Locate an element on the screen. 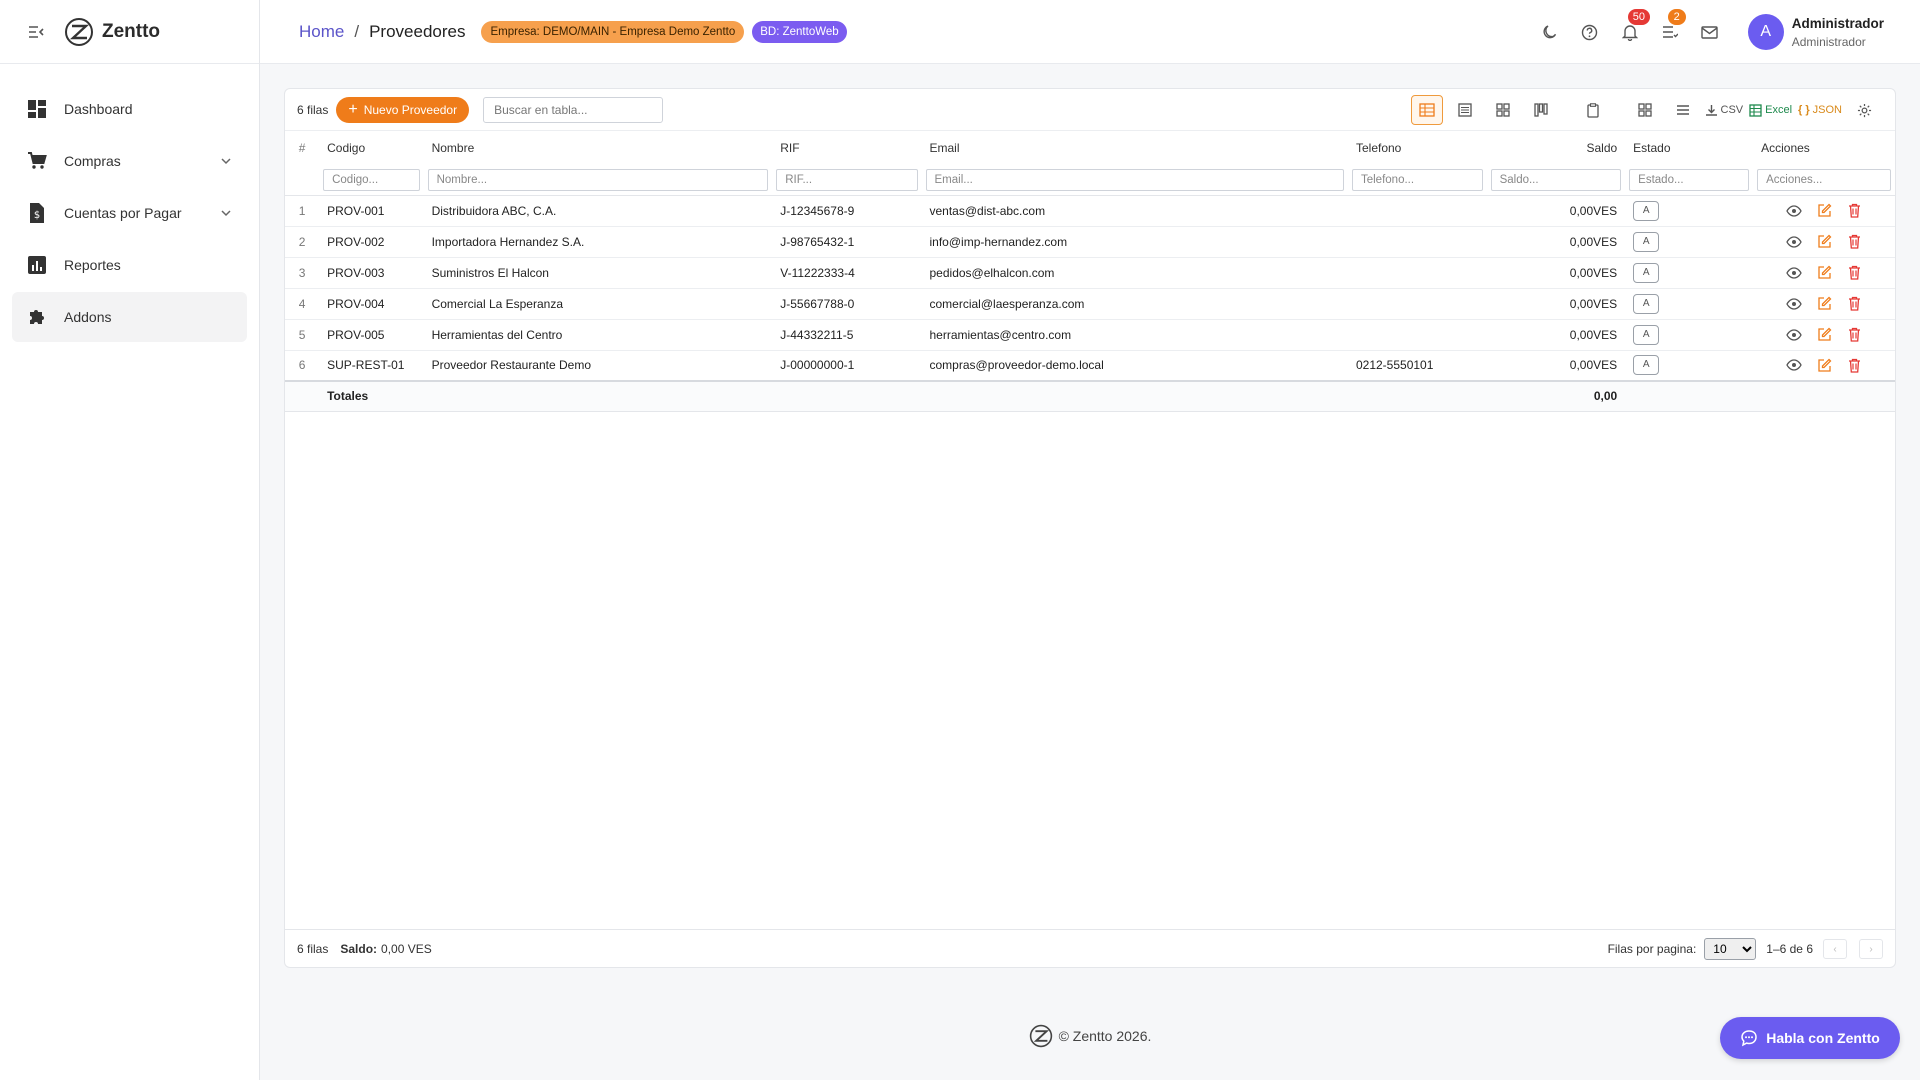 This screenshot has width=1920, height=1080. cell-nombre: Importadora Hernandez S.A. is located at coordinates (598, 242).